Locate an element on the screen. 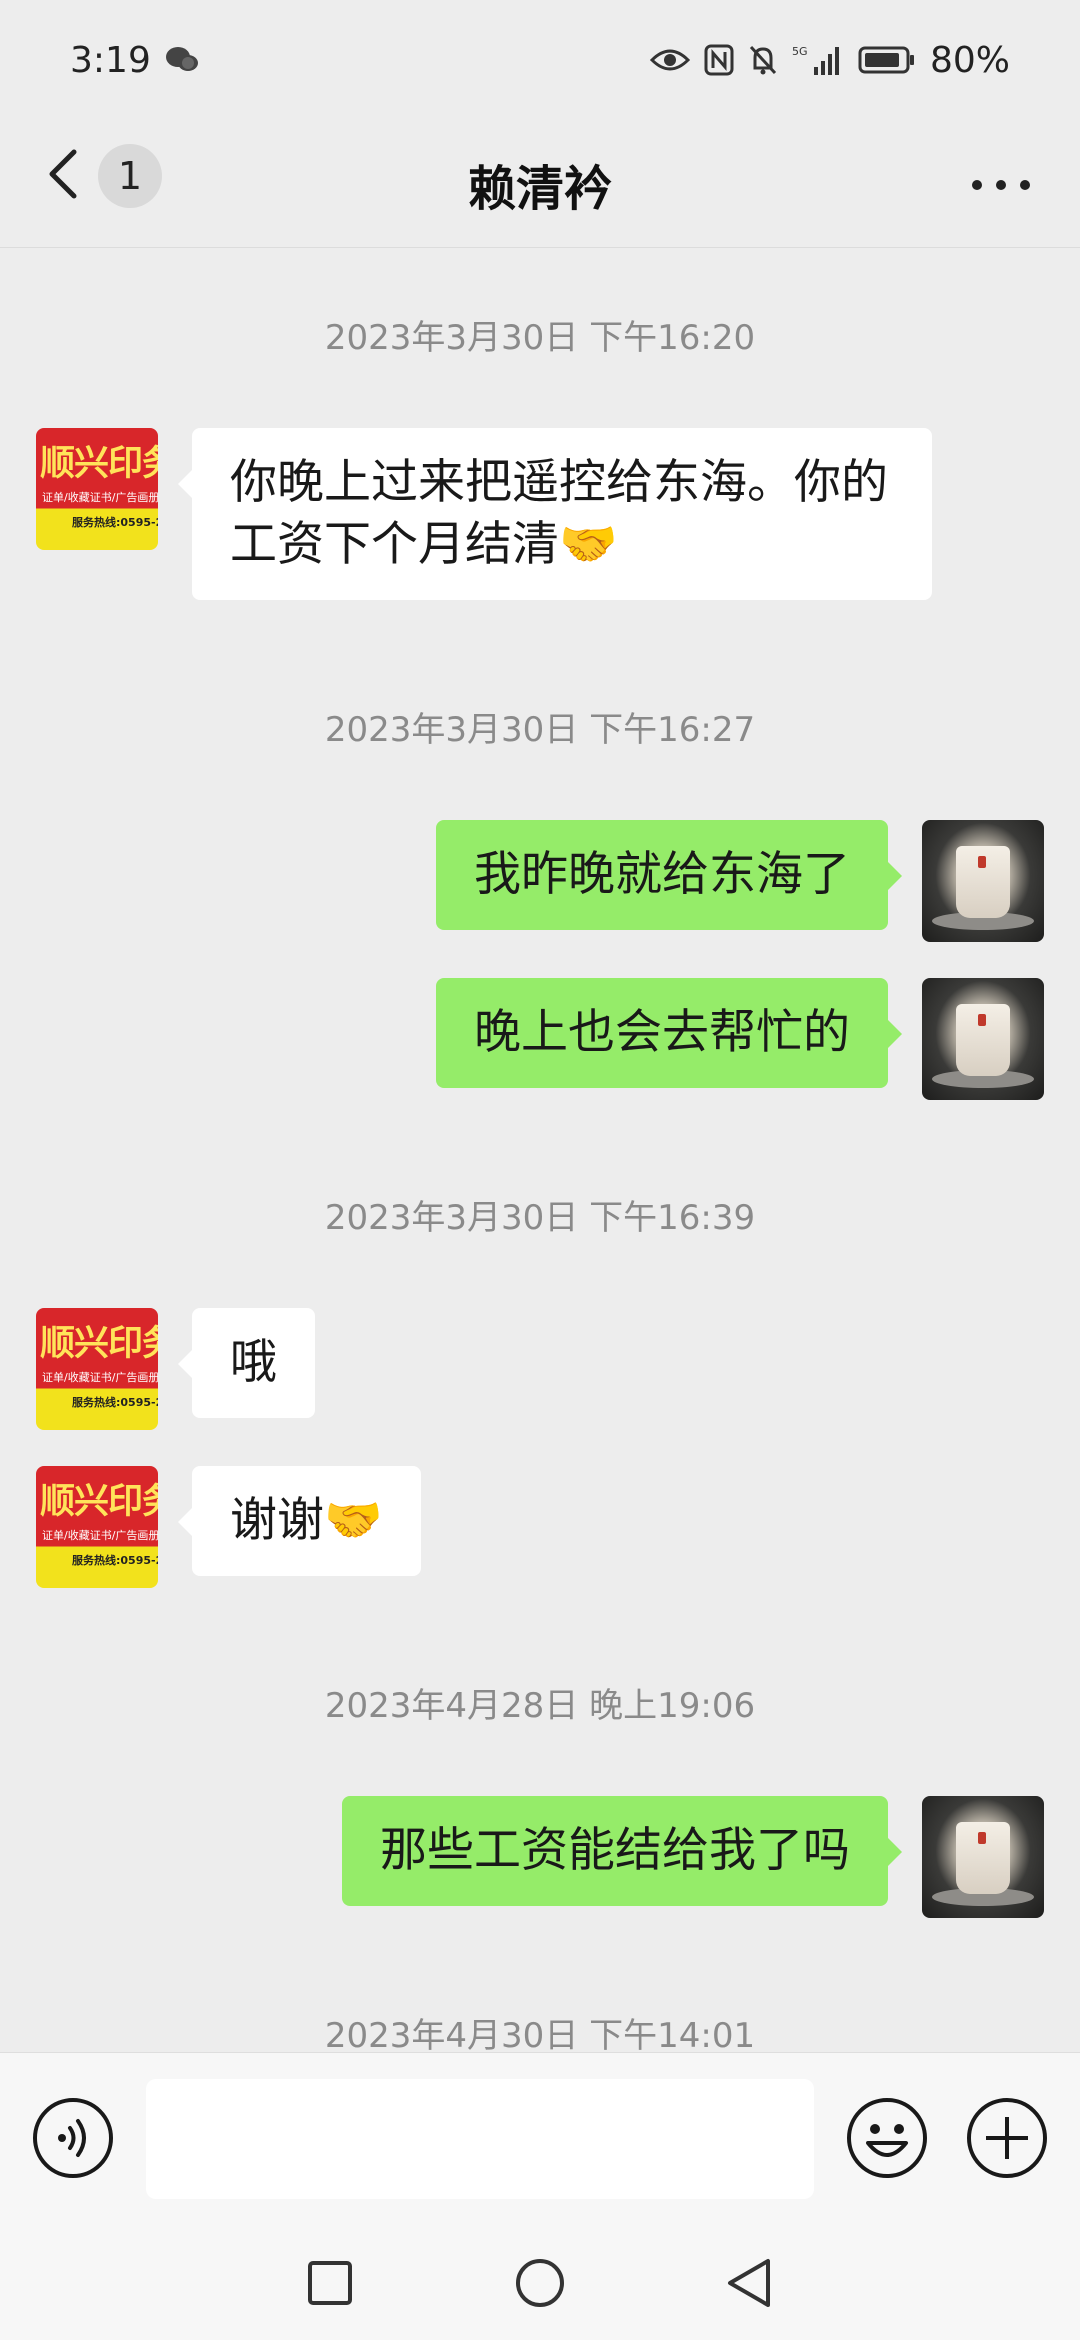  message-timestamp: 2023年4月30日 下午14:01 is located at coordinates (540, 2034).